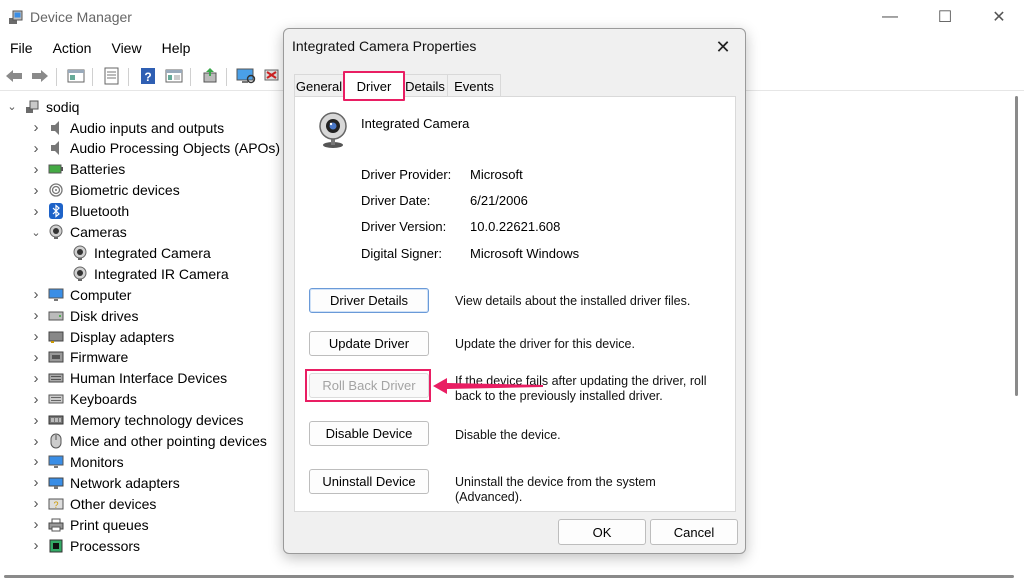  I want to click on tree-item: › Mice and other pointing devices, so click(148, 441).